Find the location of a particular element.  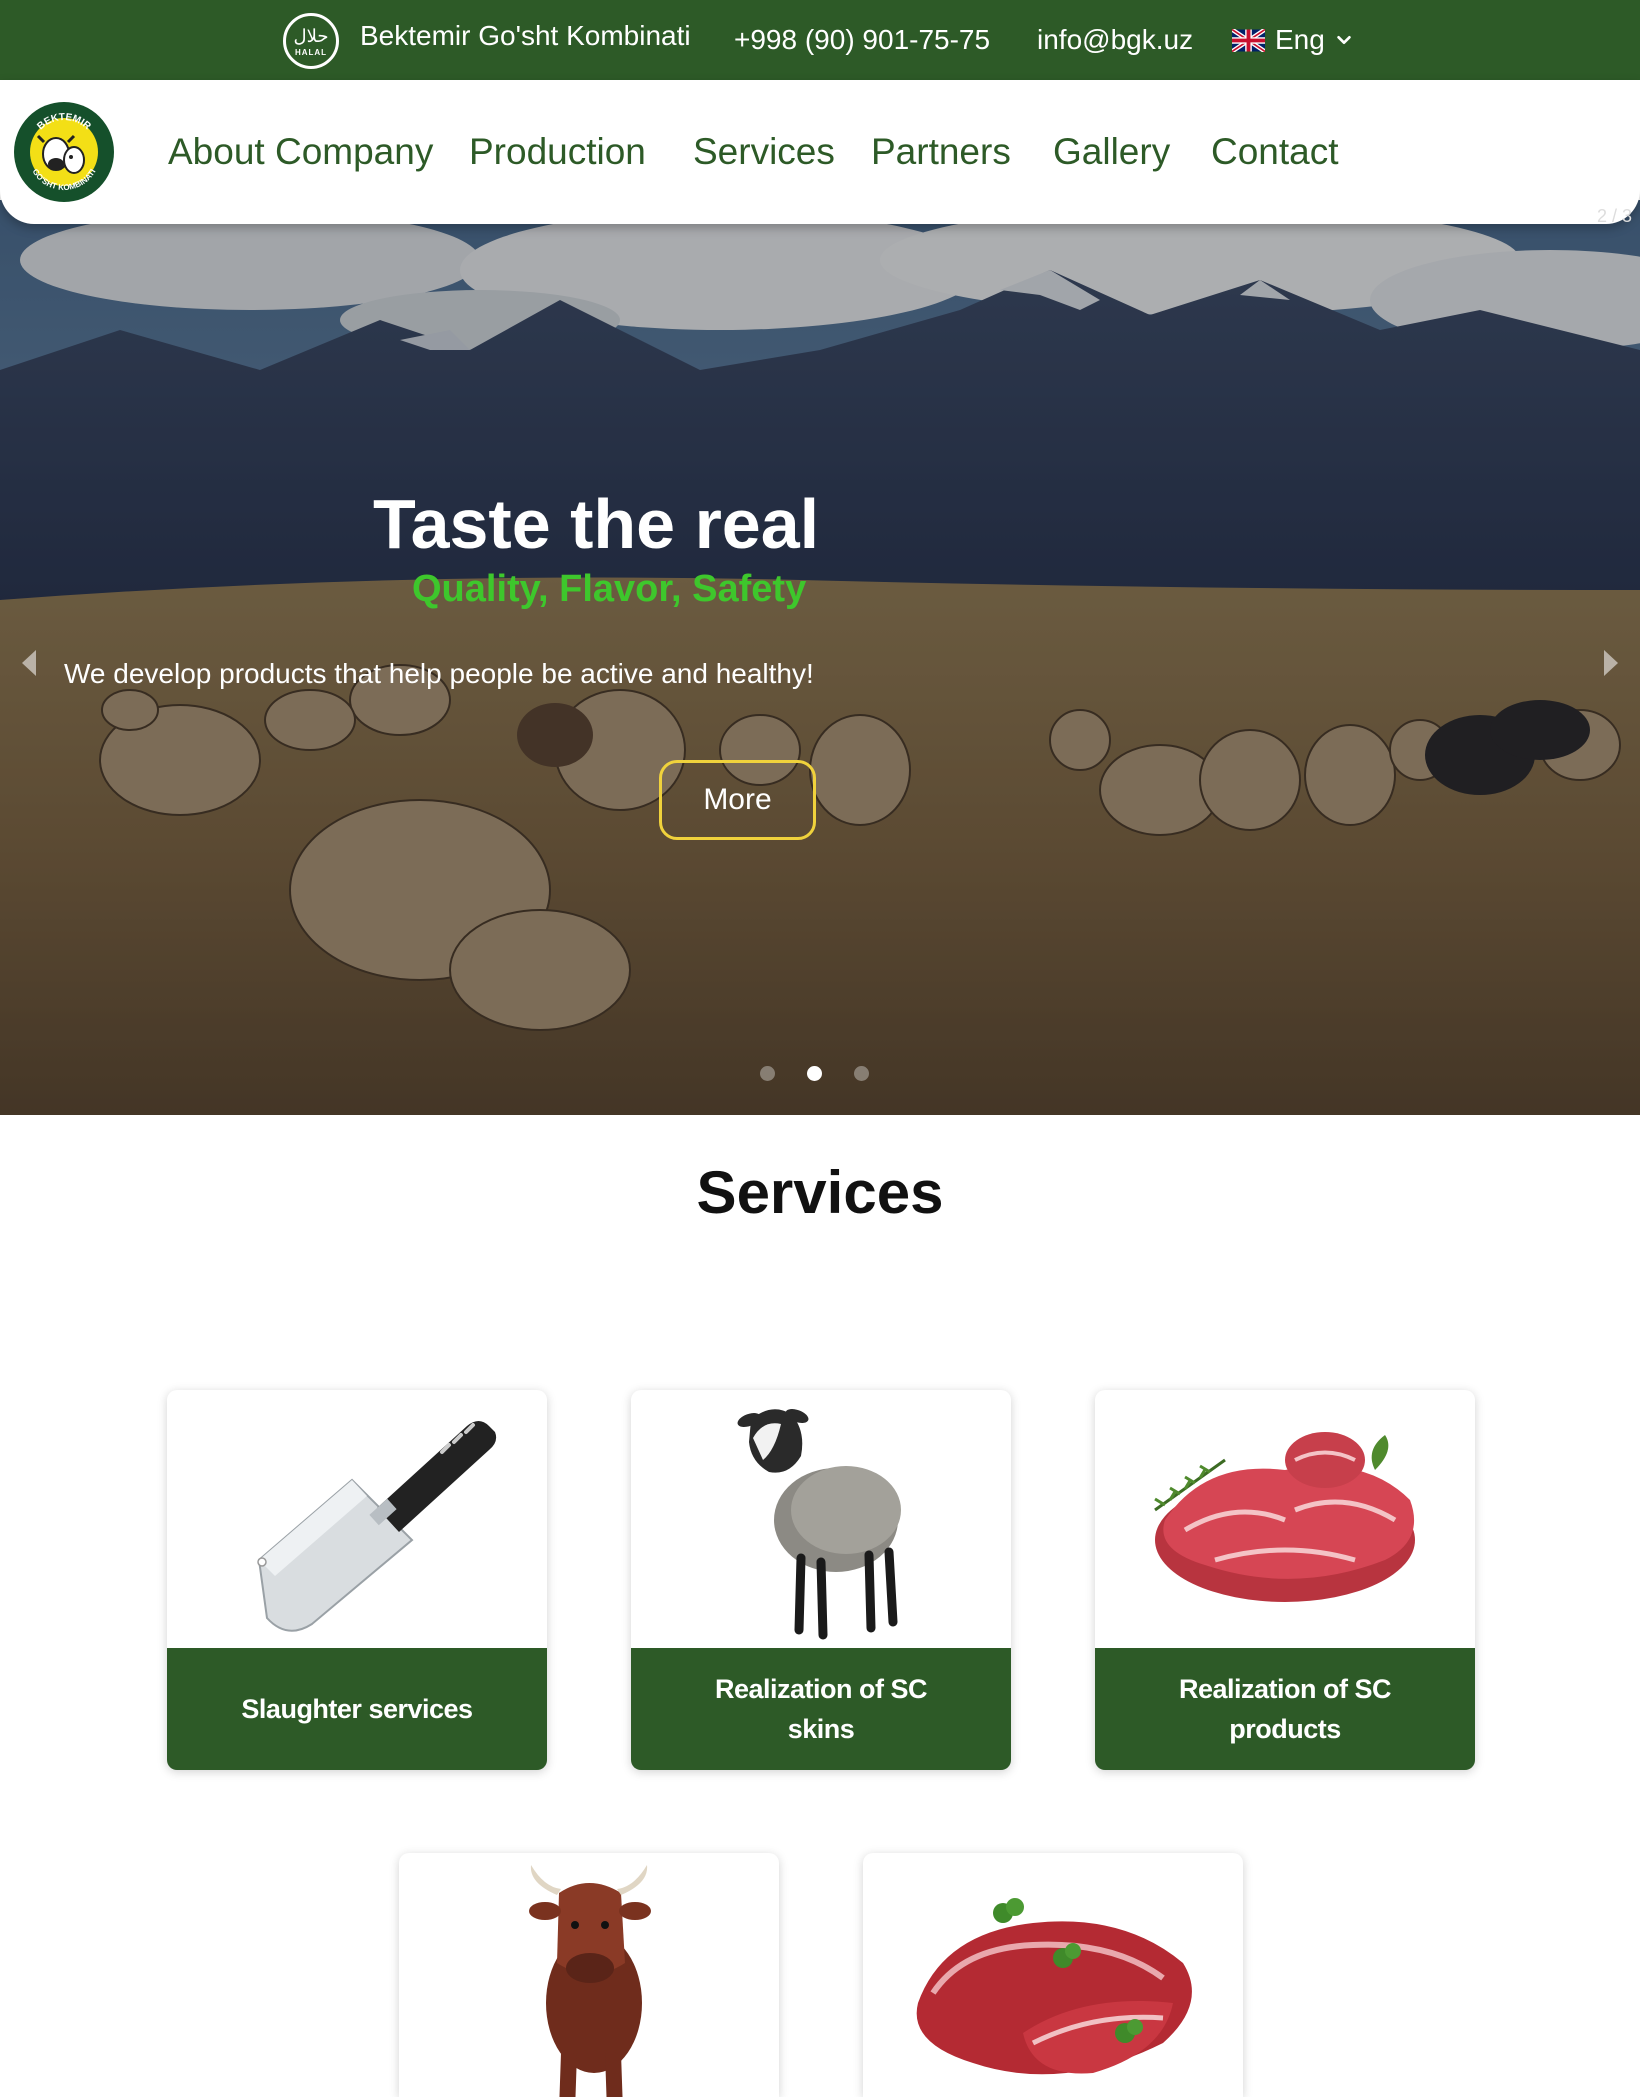

more-button: More is located at coordinates (737, 800).